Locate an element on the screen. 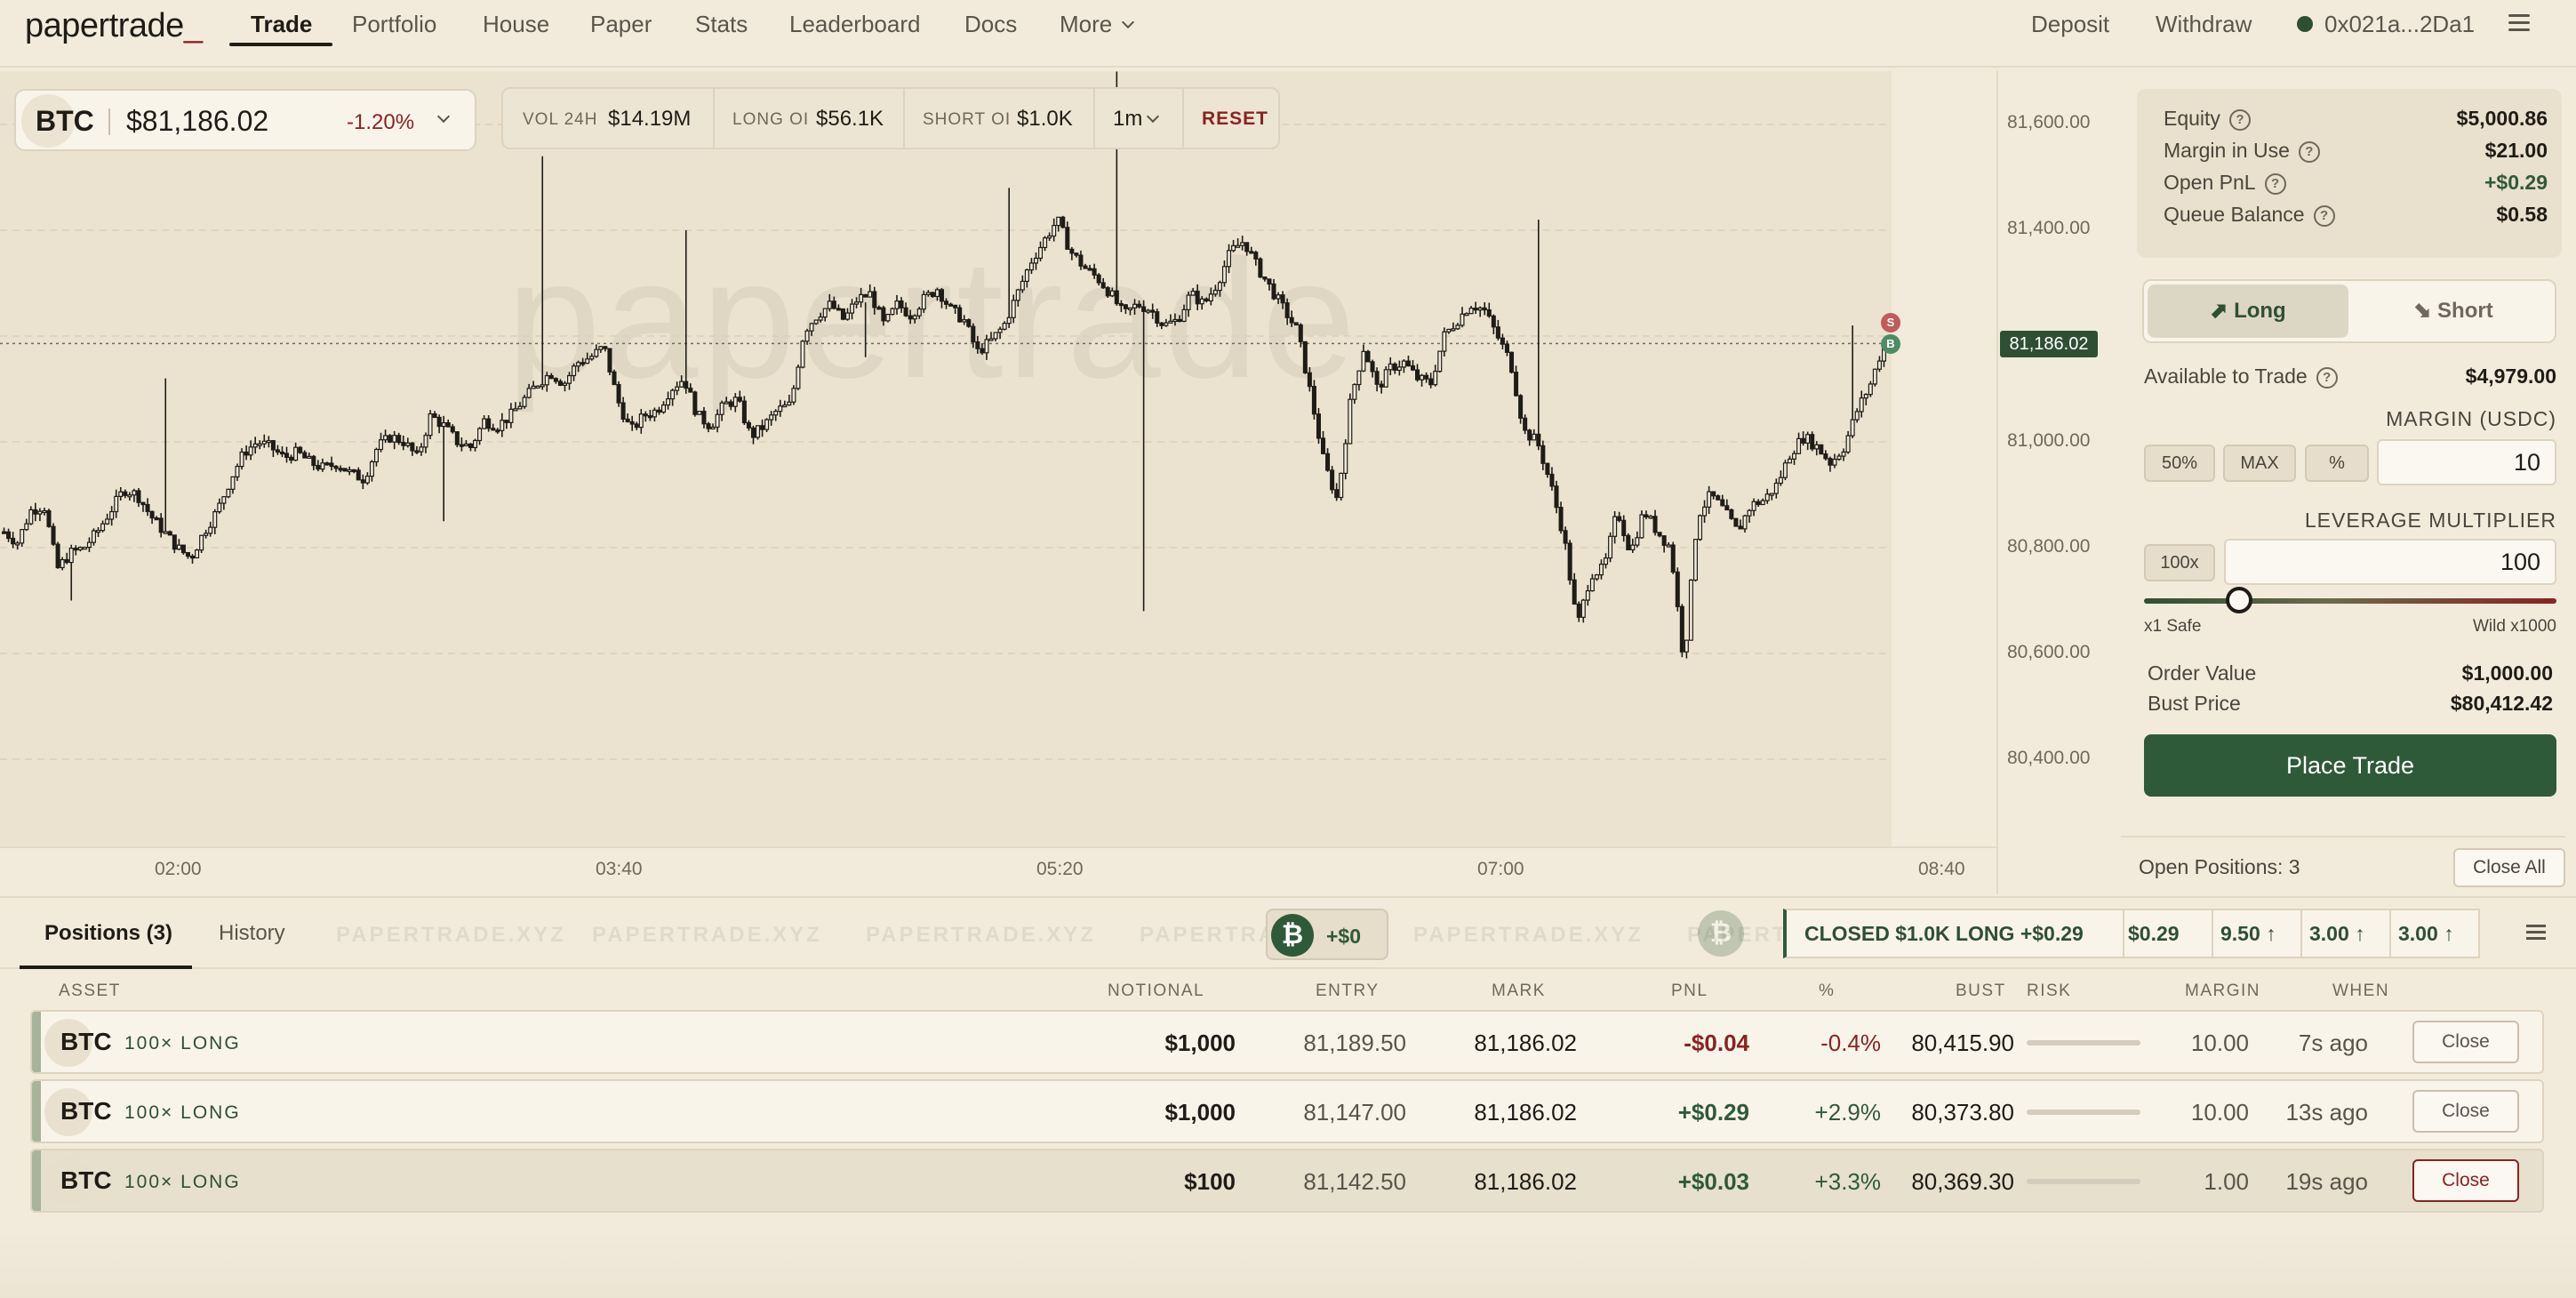  reset-button: RESET is located at coordinates (1235, 119).